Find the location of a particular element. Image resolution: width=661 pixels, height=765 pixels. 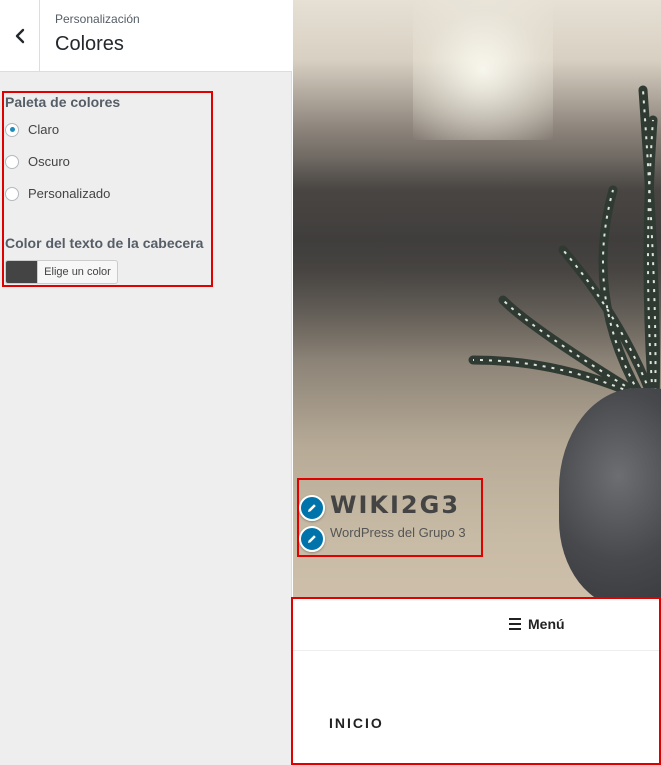

menu-toggle-button: Menú is located at coordinates (537, 624).